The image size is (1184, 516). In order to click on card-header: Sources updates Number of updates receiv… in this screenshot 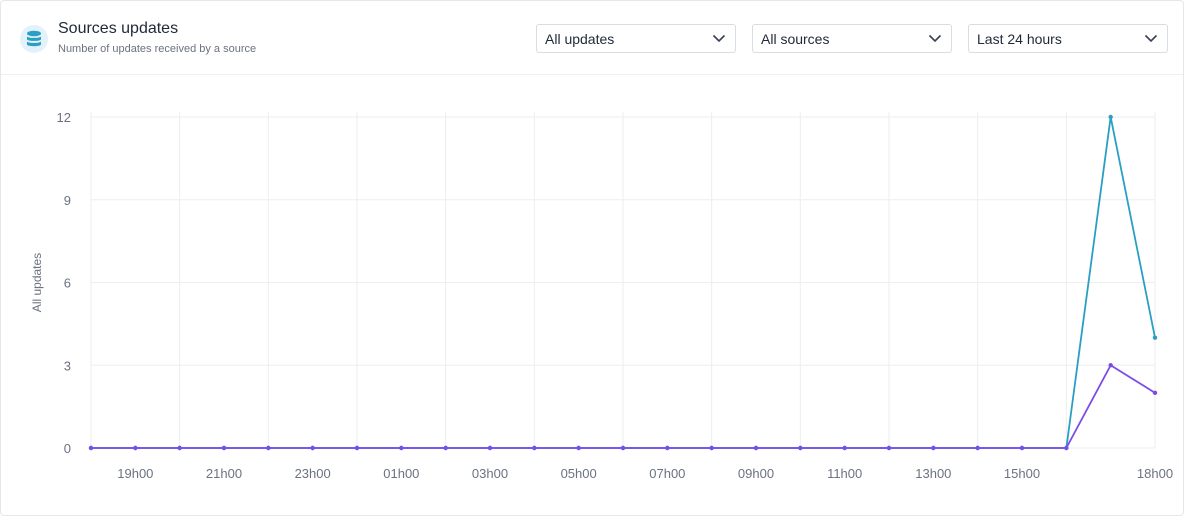, I will do `click(592, 38)`.